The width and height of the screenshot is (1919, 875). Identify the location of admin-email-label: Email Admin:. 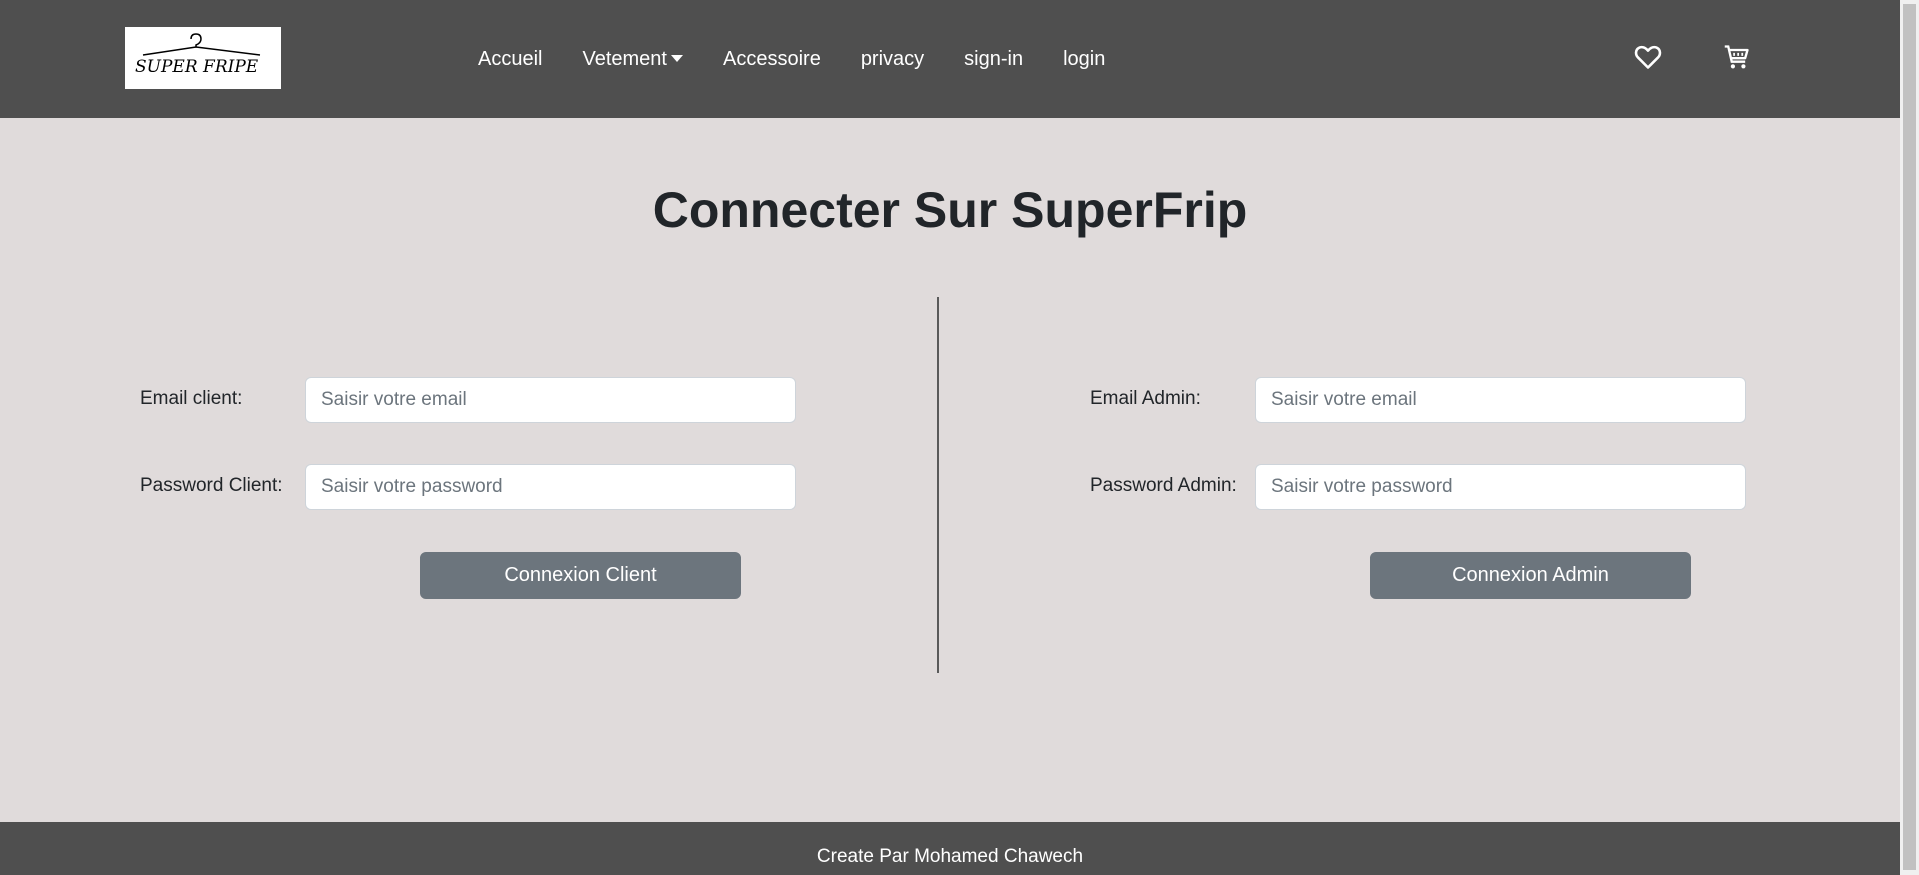
(1145, 398).